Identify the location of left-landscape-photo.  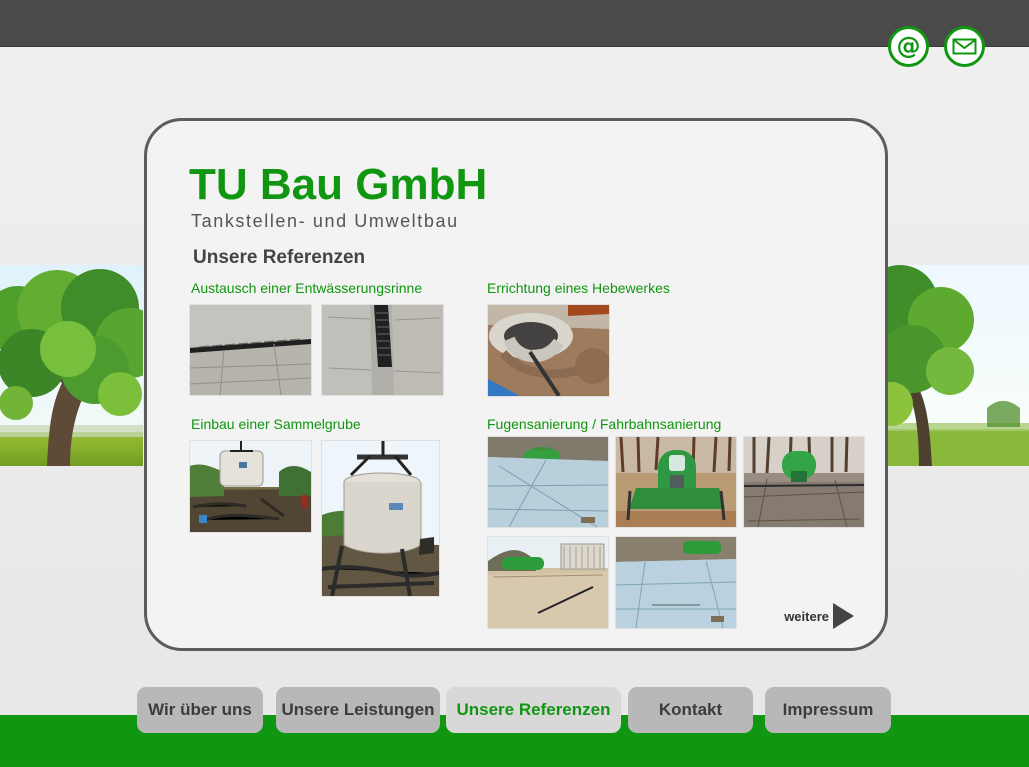
(71, 365).